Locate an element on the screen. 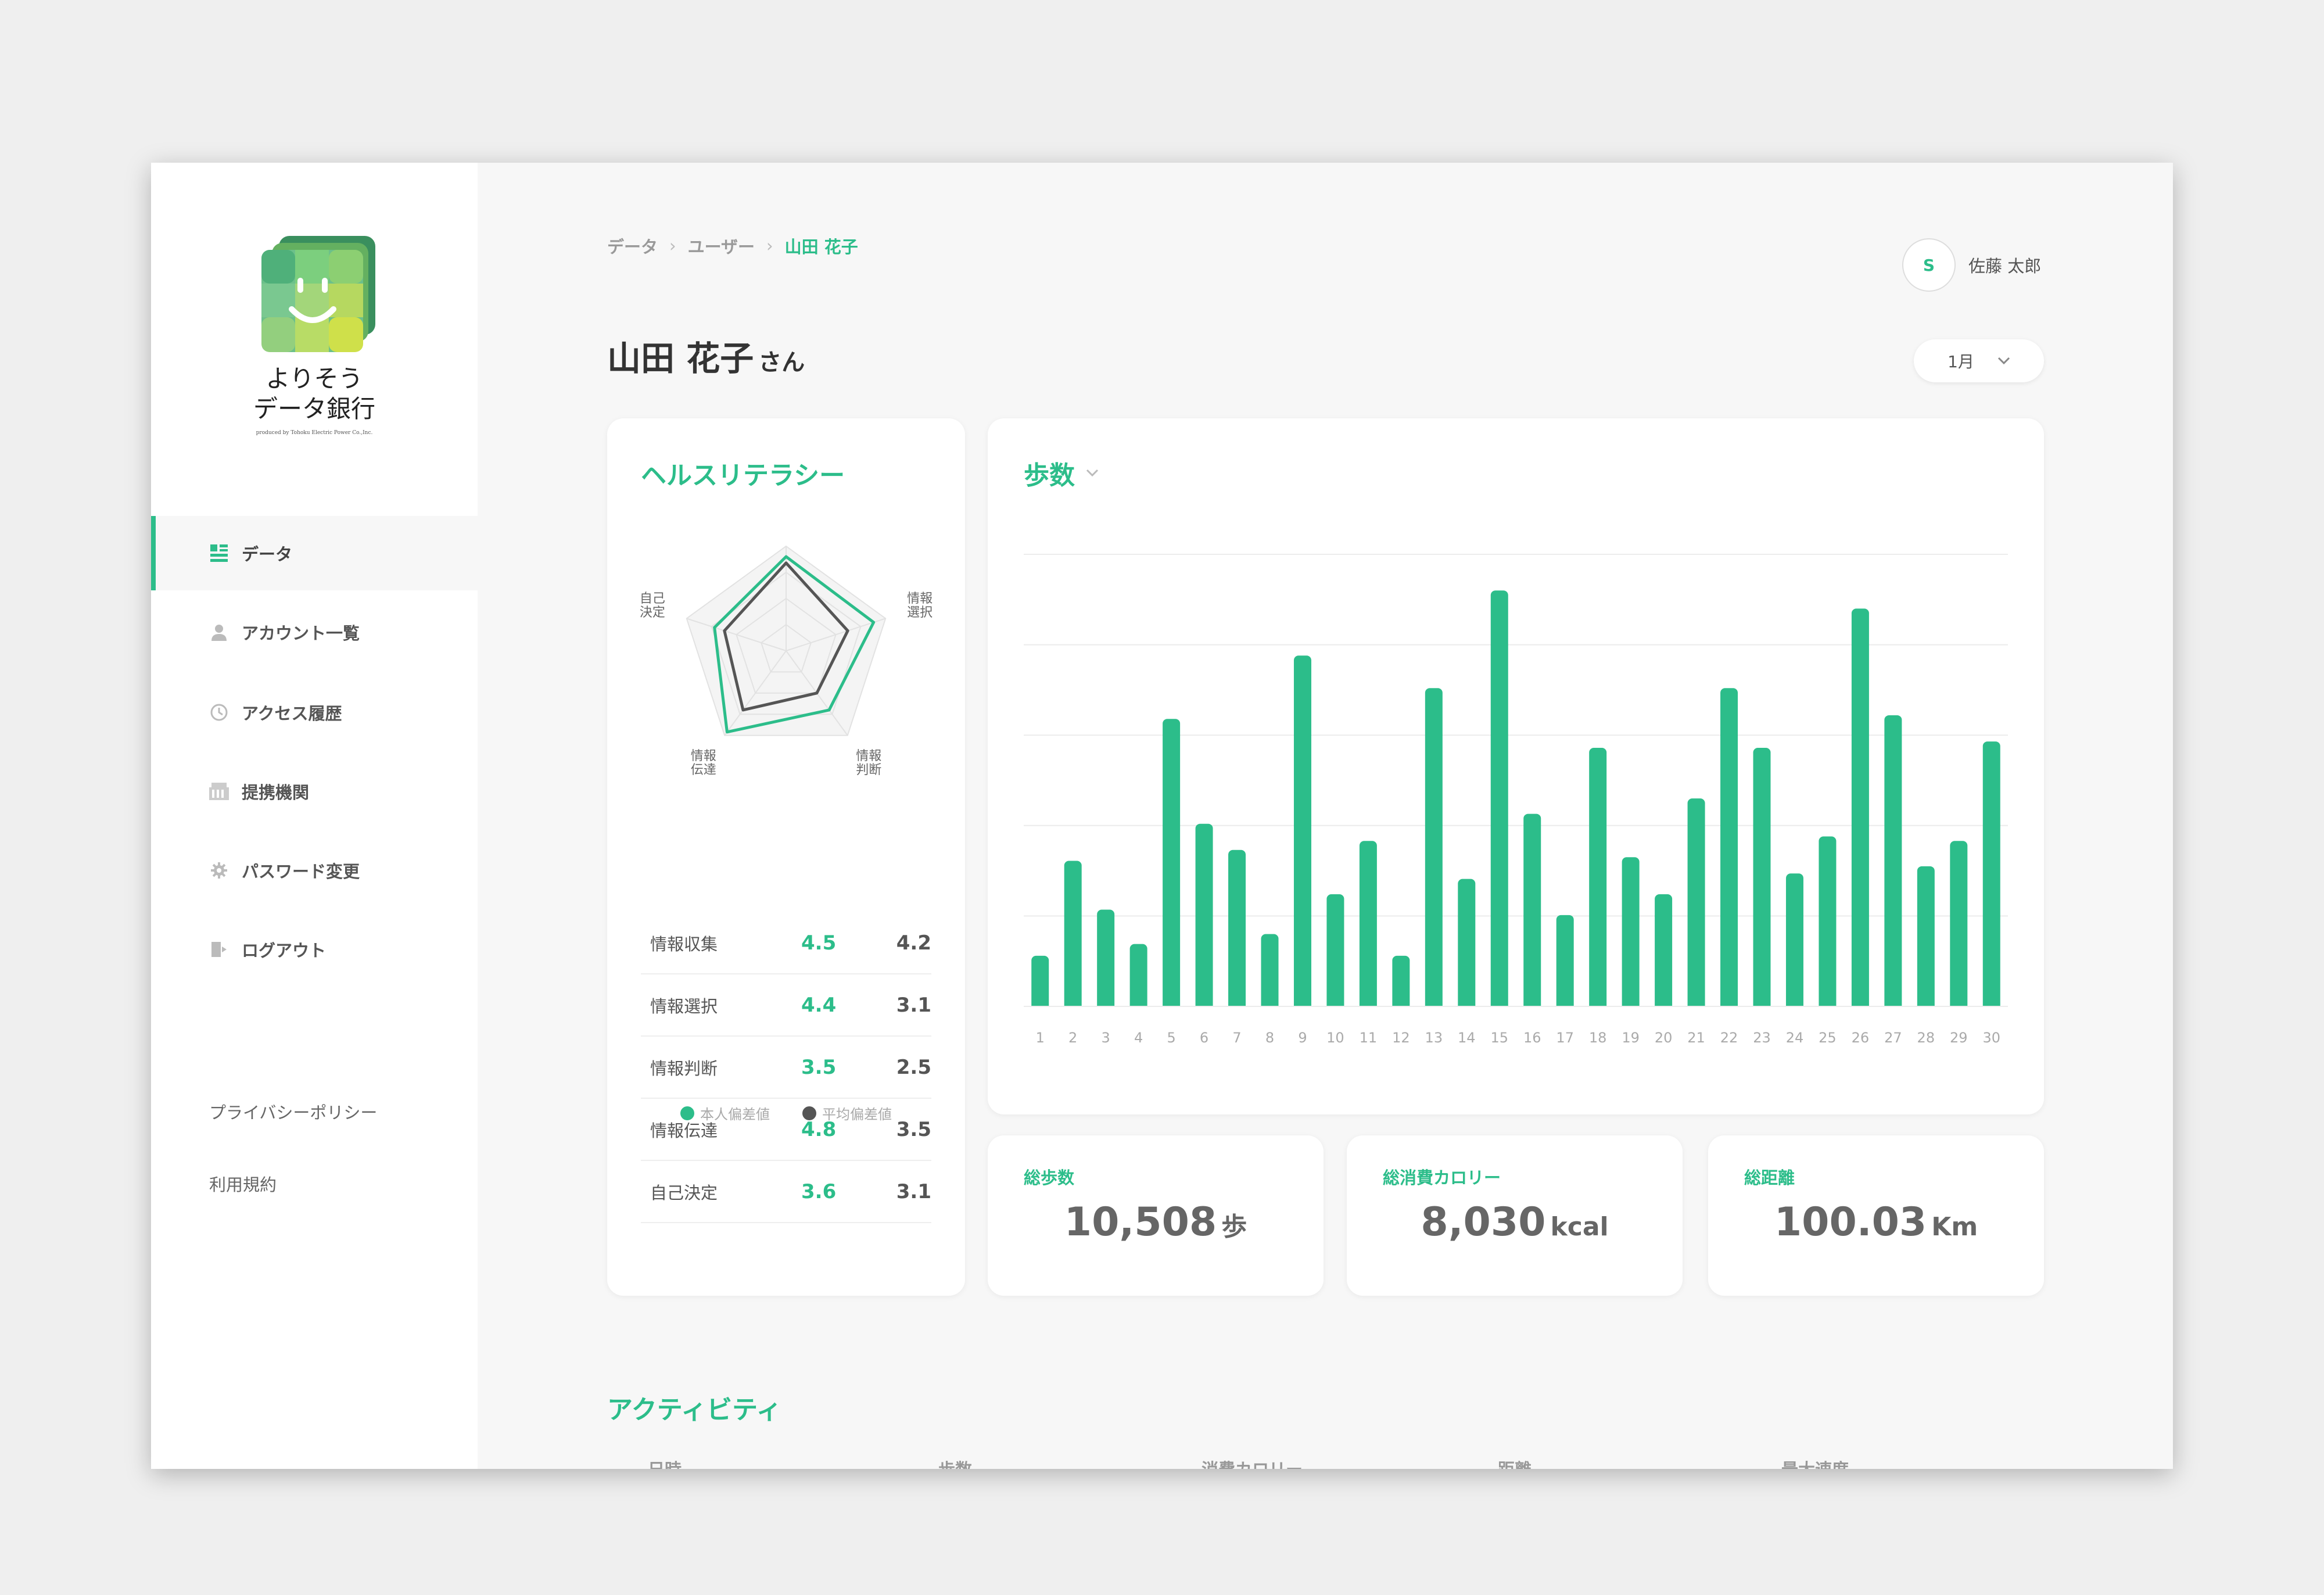  sidebar-item-partners: 提携機関 is located at coordinates (314, 791).